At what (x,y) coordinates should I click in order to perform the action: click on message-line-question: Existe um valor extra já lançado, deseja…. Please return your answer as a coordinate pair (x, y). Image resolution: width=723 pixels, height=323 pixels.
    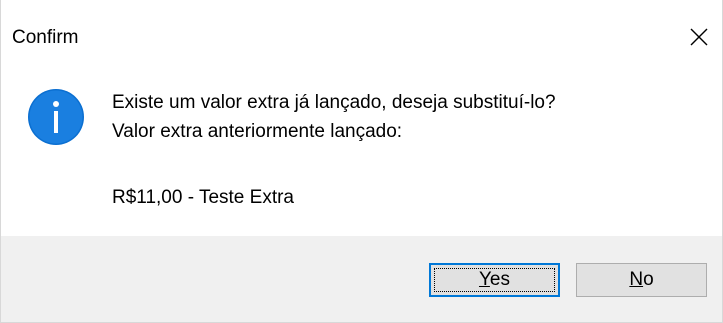
    Looking at the image, I should click on (334, 102).